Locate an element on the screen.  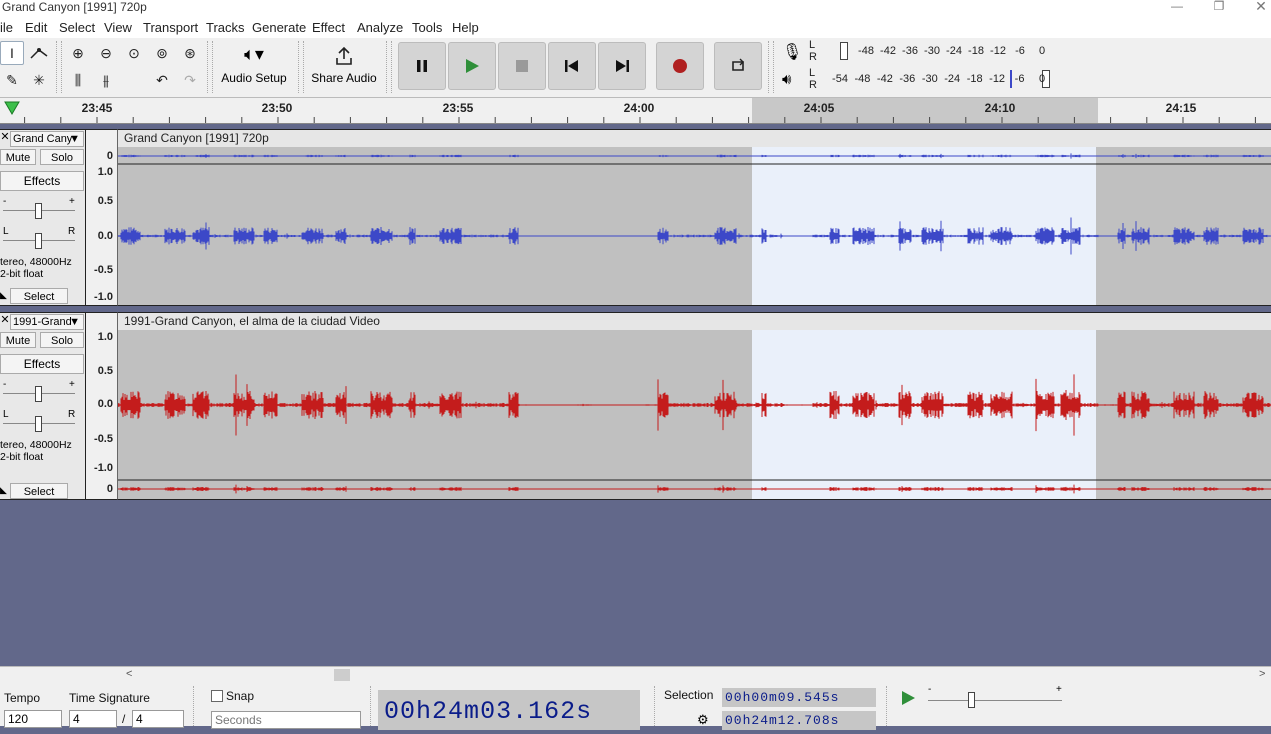
fit-selection-icon: ⊙ is located at coordinates (134, 53).